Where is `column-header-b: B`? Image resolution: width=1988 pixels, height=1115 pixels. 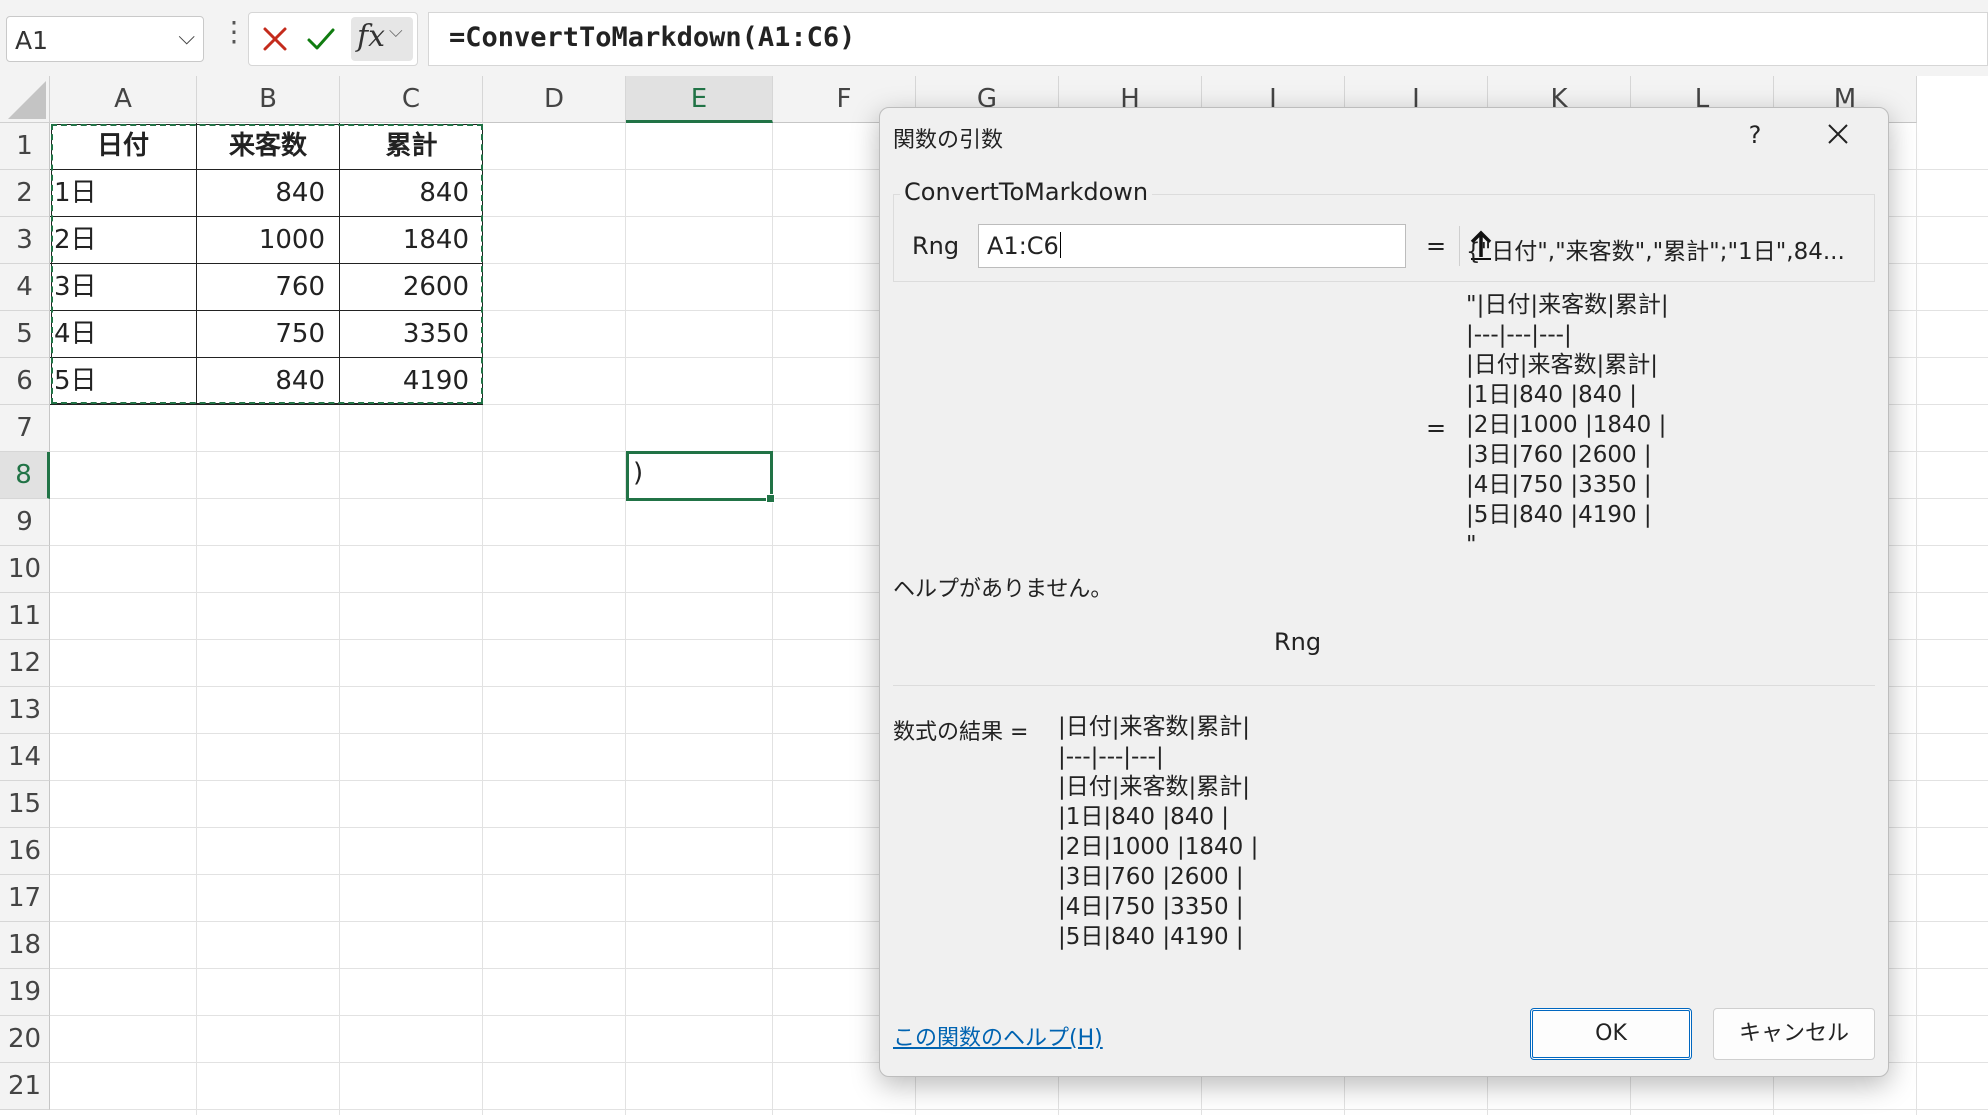 column-header-b: B is located at coordinates (268, 99).